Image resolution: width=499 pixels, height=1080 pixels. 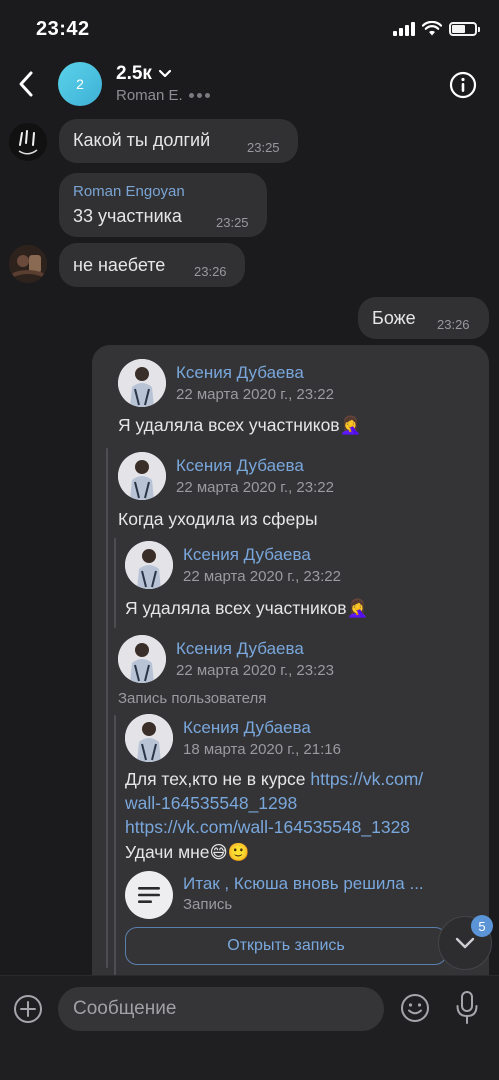 I want to click on article-icon, so click(x=149, y=895).